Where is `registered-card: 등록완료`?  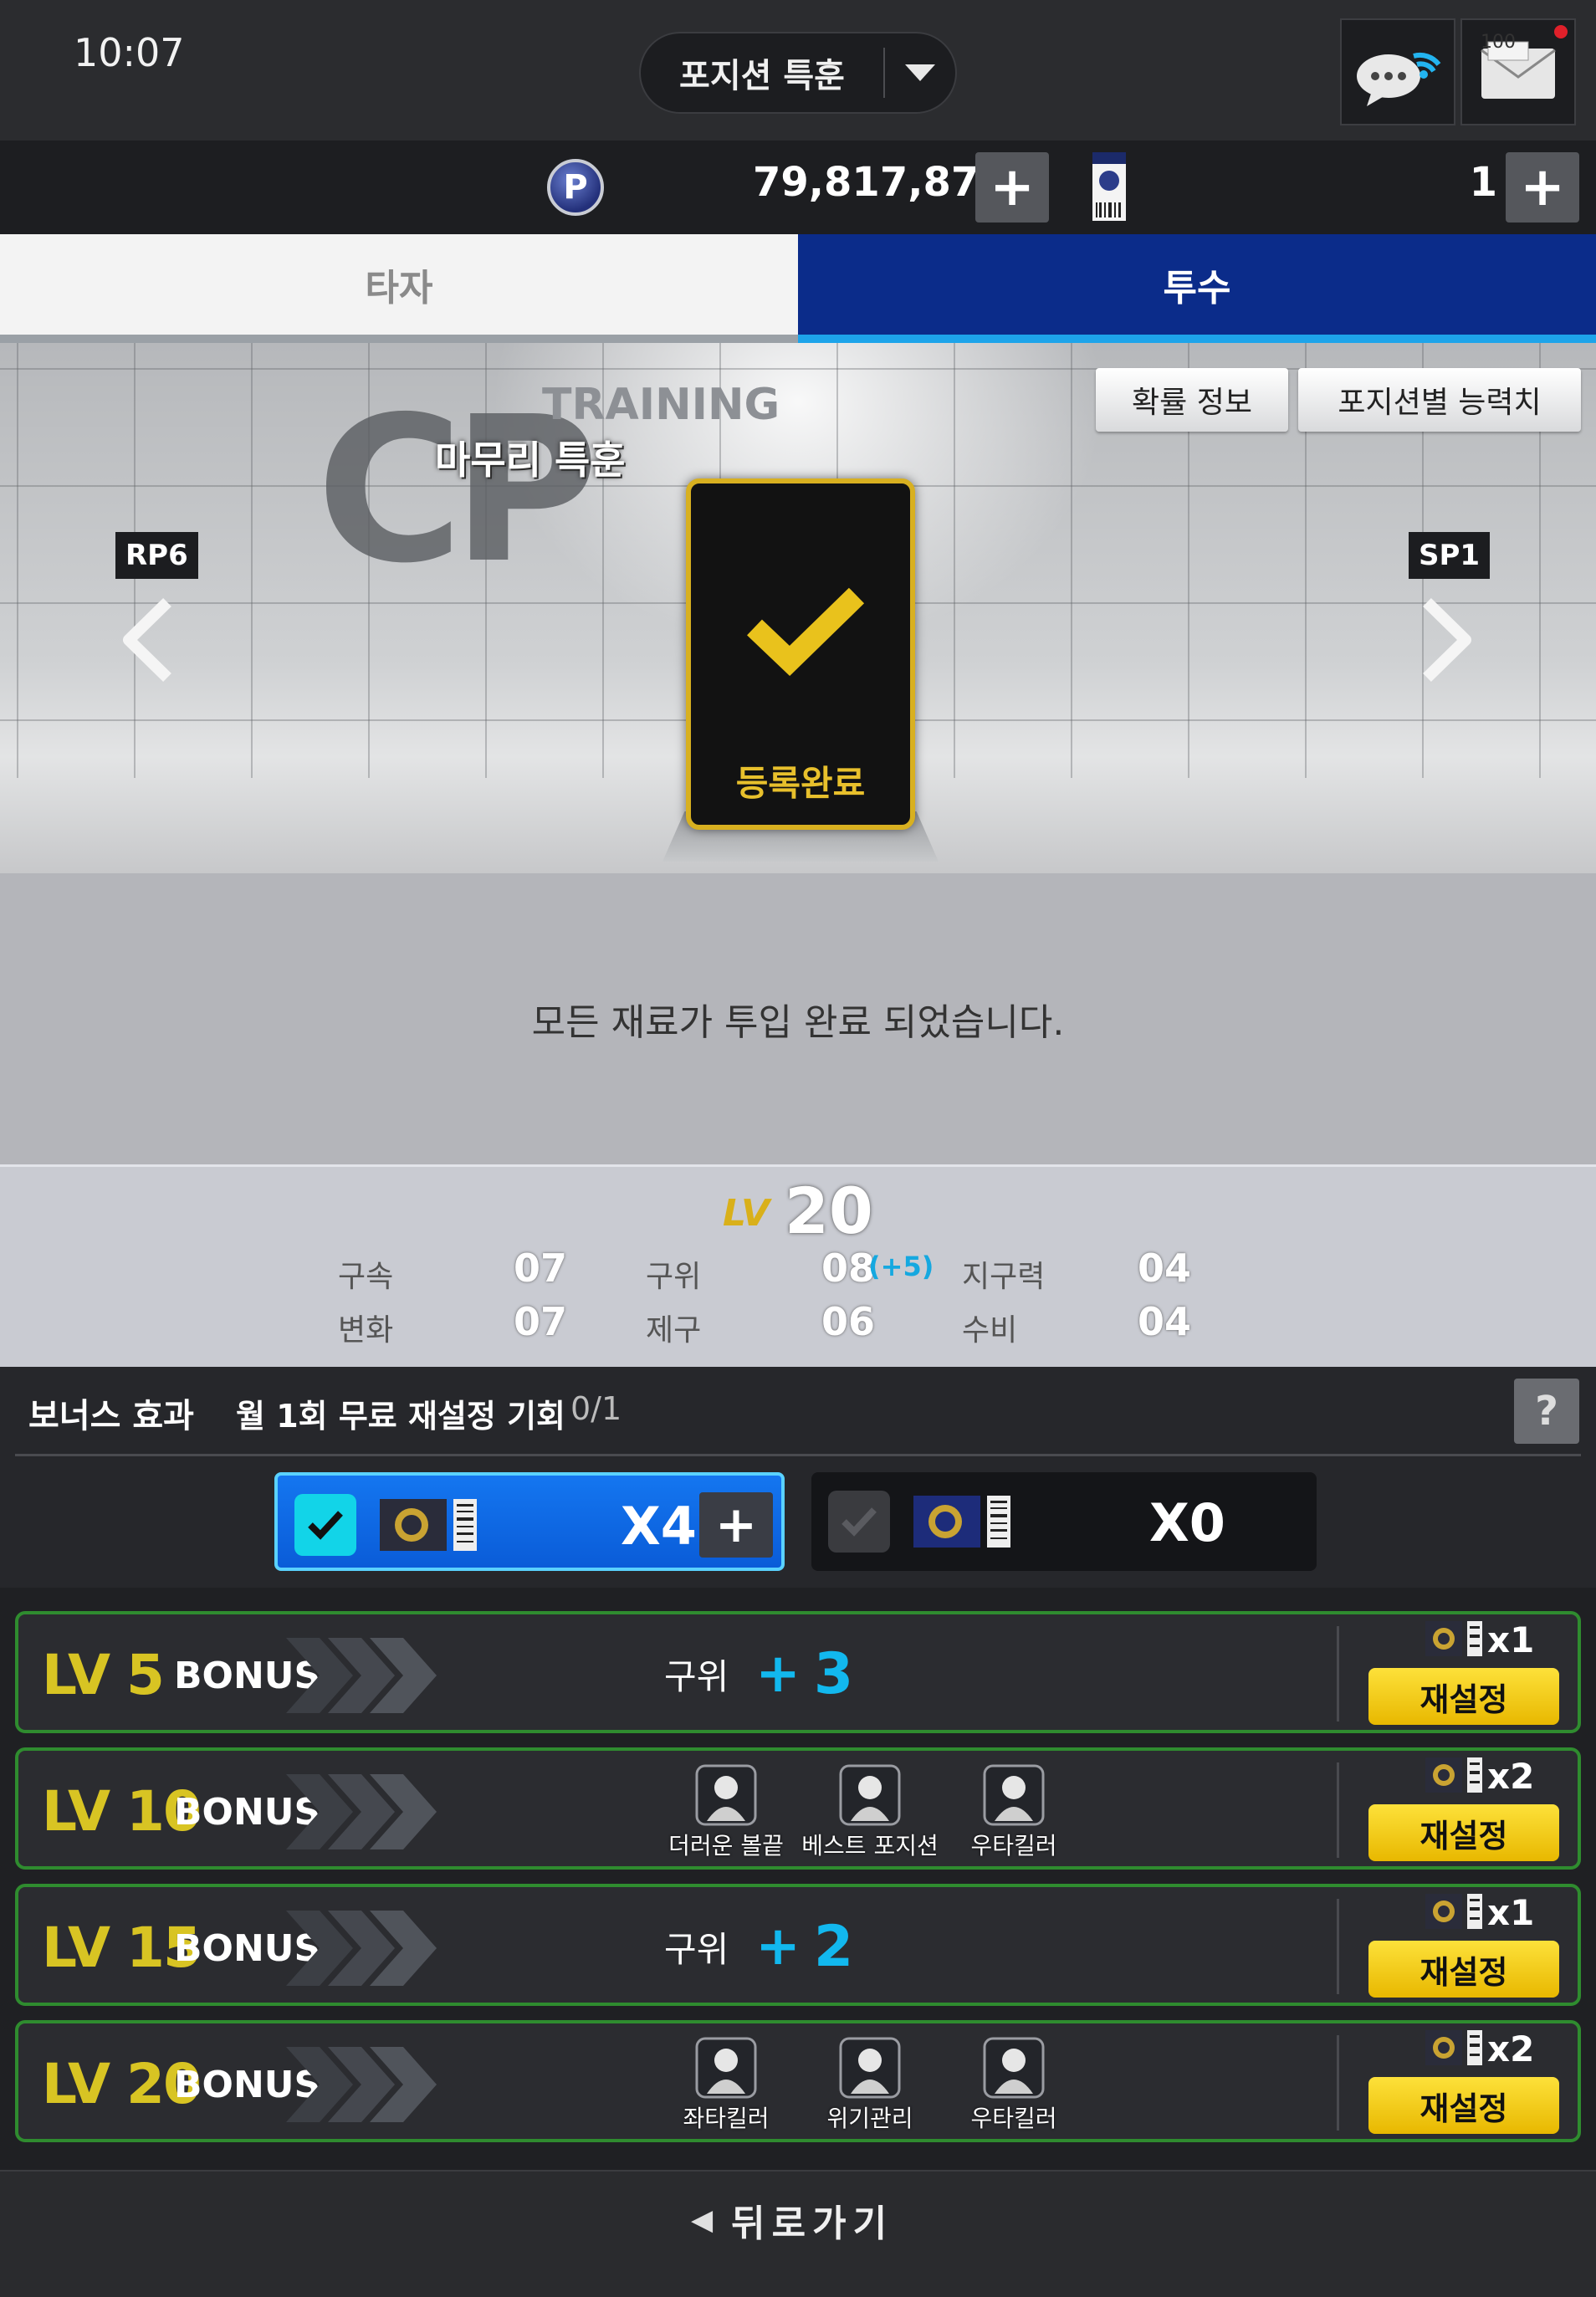
registered-card: 등록완료 is located at coordinates (801, 654).